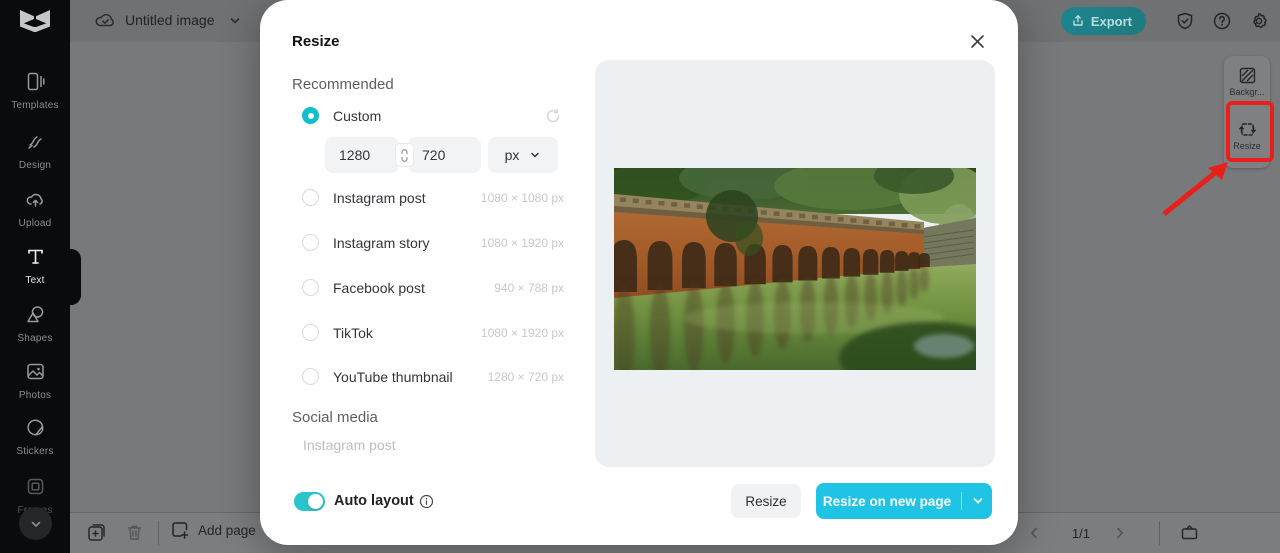 The height and width of the screenshot is (553, 1280). I want to click on preset-size: 940 × 788 px, so click(529, 287).